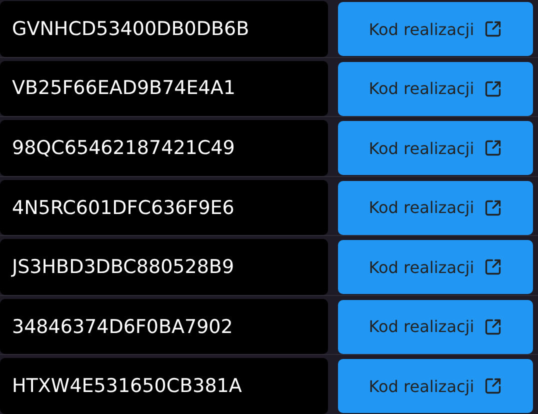  What do you see at coordinates (164, 88) in the screenshot?
I see `code-text: VB25F66EAD9B74E4A1` at bounding box center [164, 88].